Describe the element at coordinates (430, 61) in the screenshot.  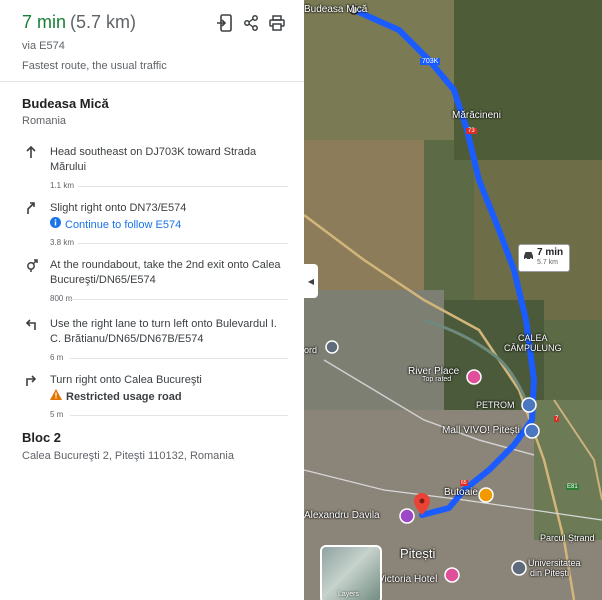
I see `road-shield-703k: 703K` at that location.